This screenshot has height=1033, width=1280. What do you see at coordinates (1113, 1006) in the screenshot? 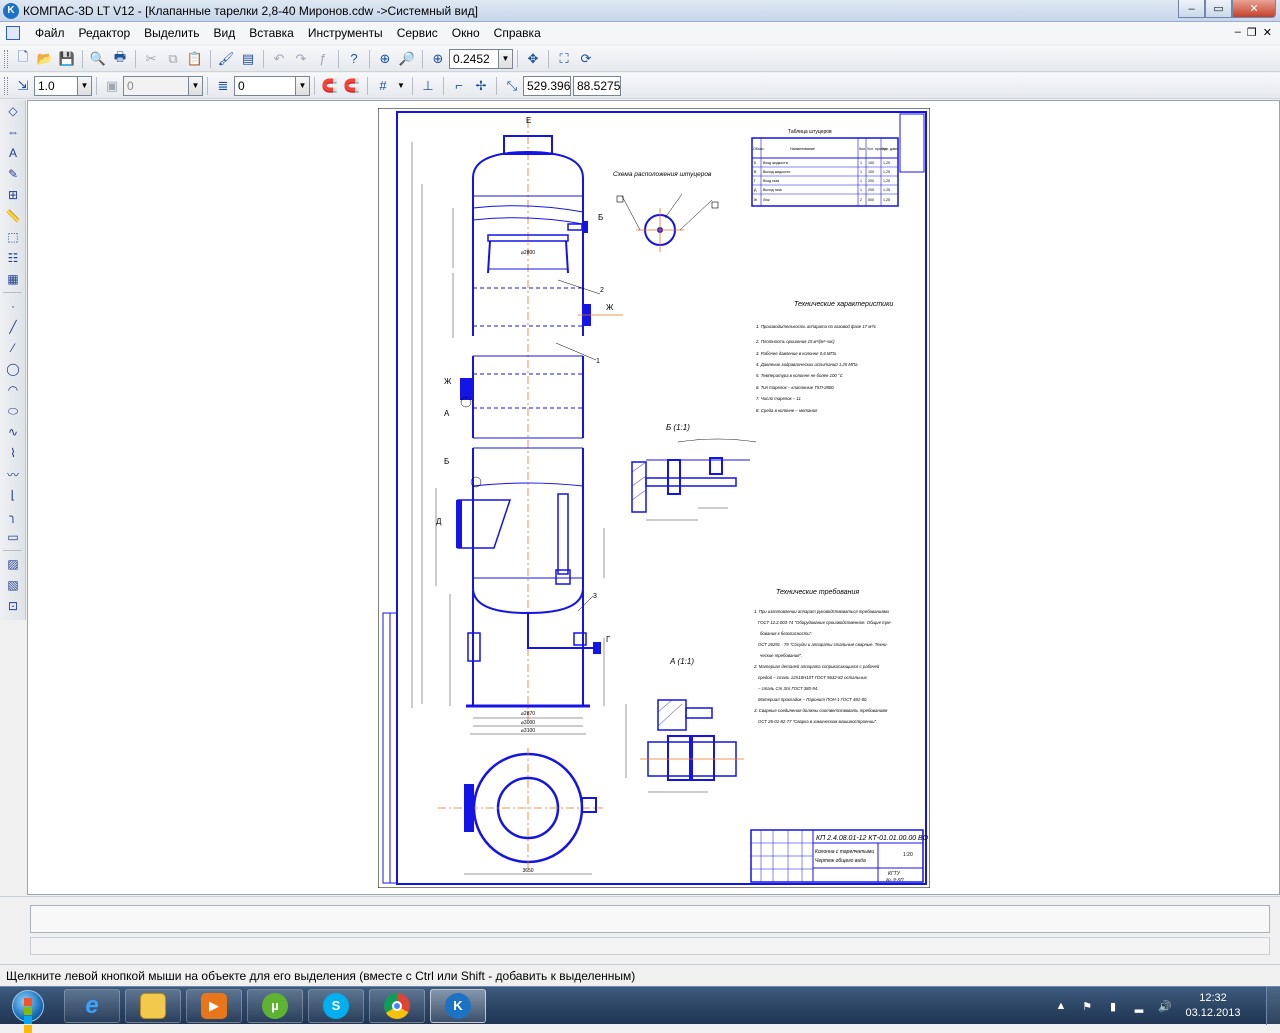
I see `power-icon: ▮` at bounding box center [1113, 1006].